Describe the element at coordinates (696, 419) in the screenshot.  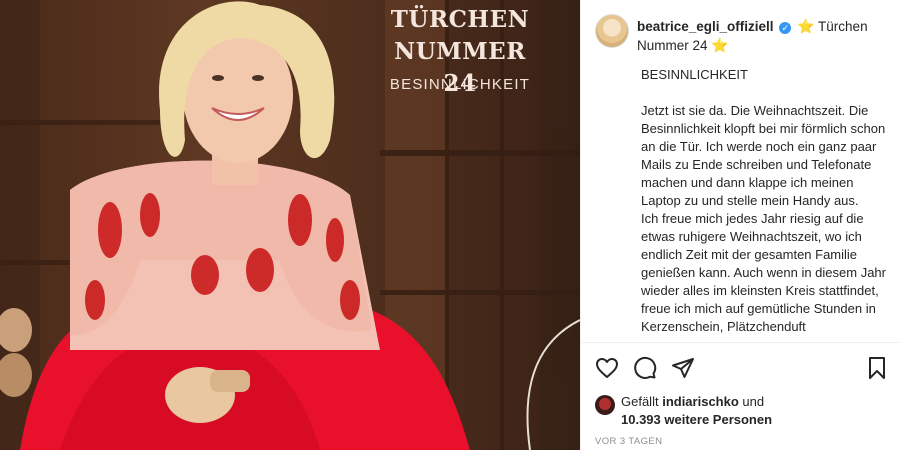
I see `likes-count-link: 10.393 weitere Personen` at that location.